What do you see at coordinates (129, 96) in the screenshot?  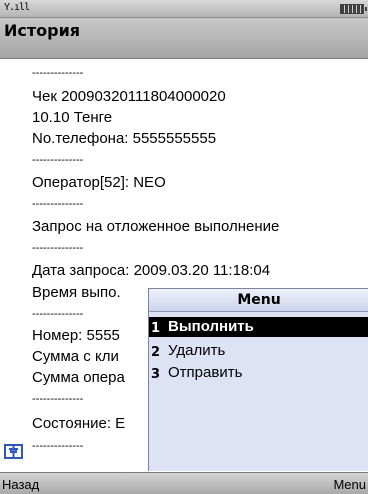 I see `receipt-number: Чек 20090320111804000020` at bounding box center [129, 96].